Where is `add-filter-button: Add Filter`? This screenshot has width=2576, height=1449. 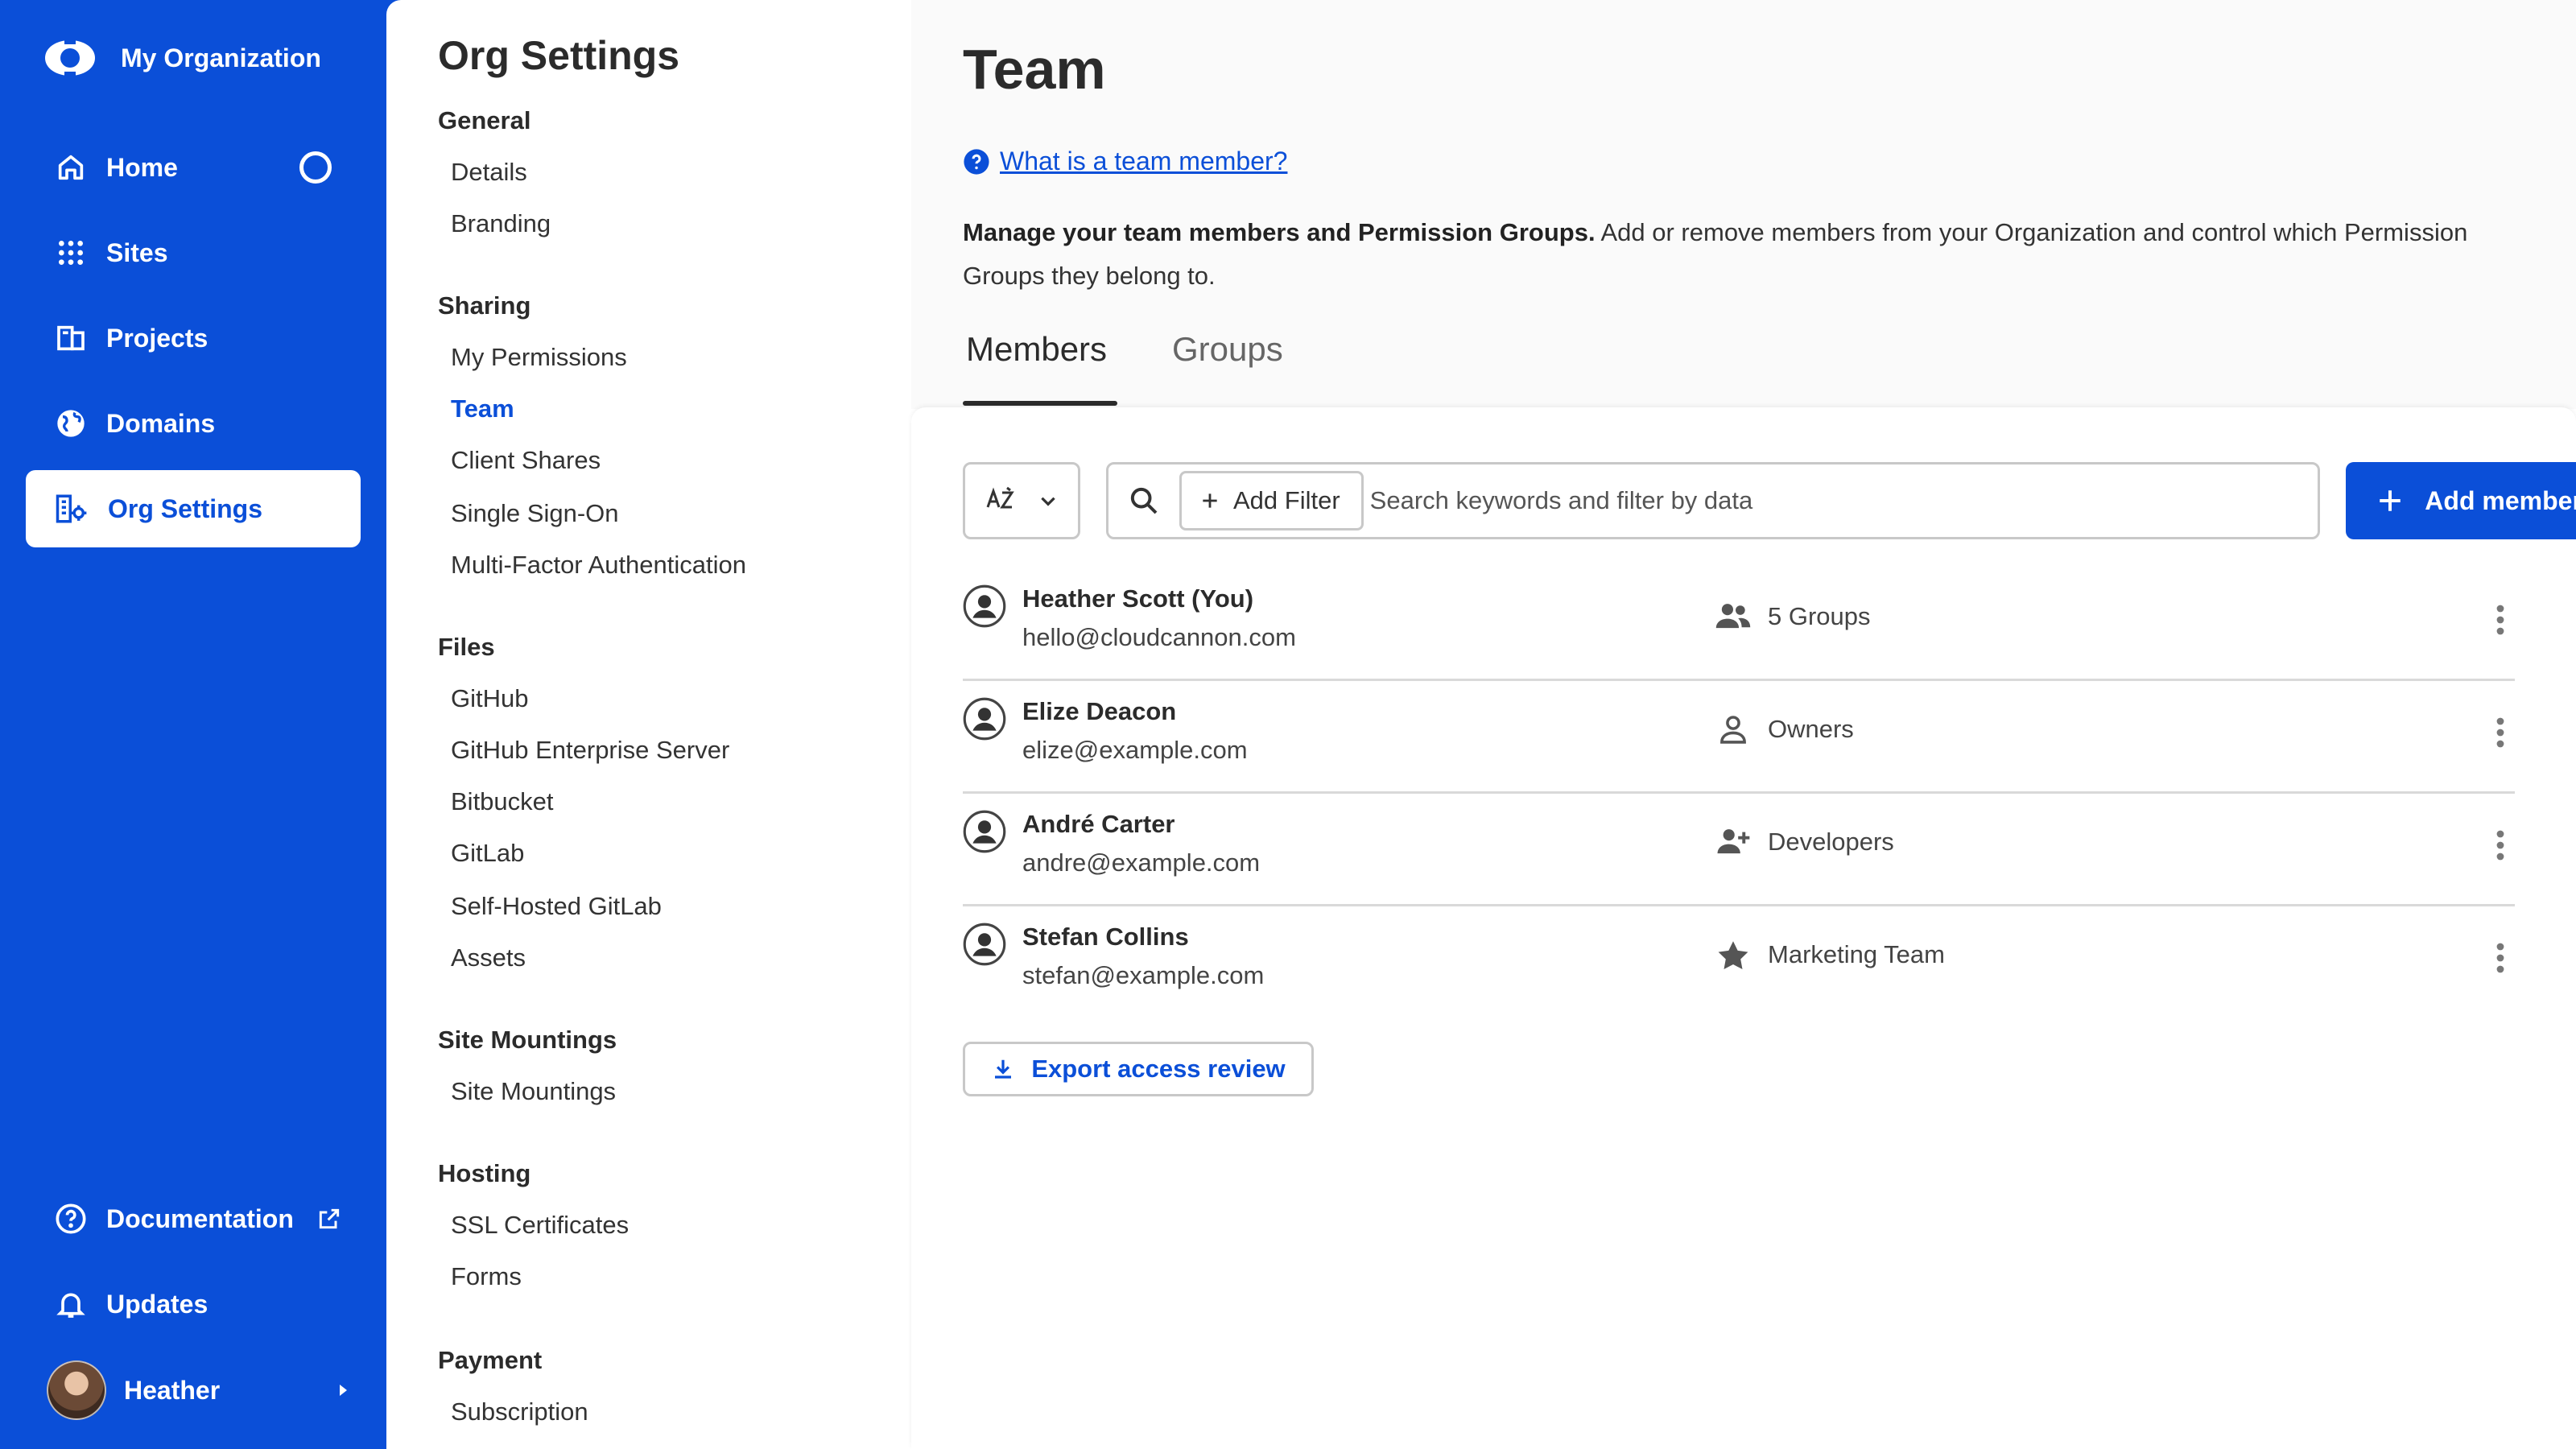 add-filter-button: Add Filter is located at coordinates (1271, 500).